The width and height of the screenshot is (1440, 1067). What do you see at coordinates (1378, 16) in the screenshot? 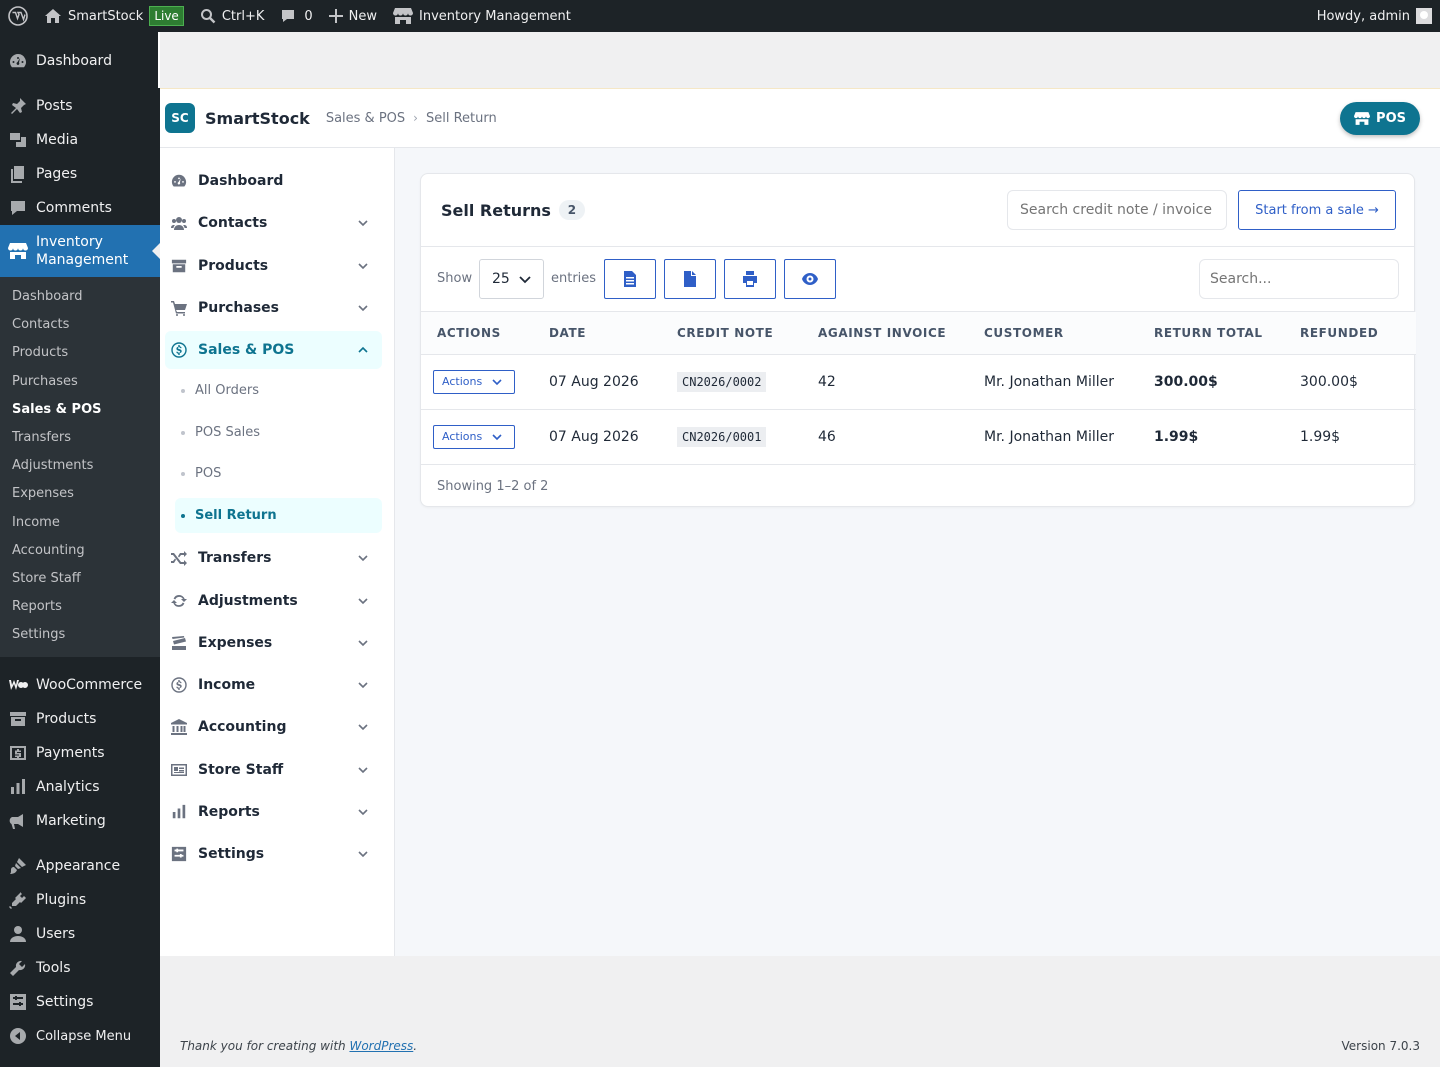
I see `my-account-link: Howdy, admin` at bounding box center [1378, 16].